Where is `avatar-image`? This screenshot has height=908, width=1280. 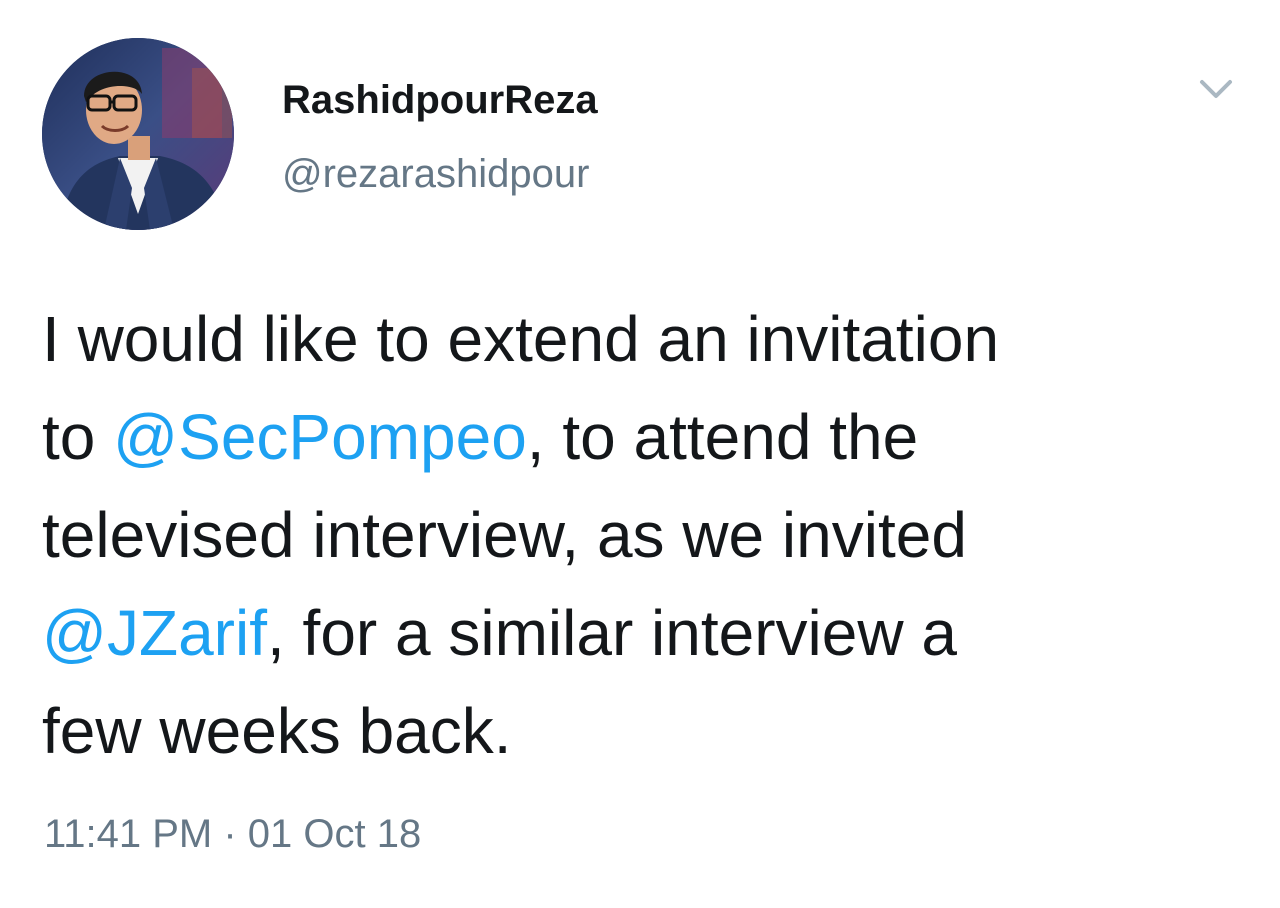 avatar-image is located at coordinates (138, 134).